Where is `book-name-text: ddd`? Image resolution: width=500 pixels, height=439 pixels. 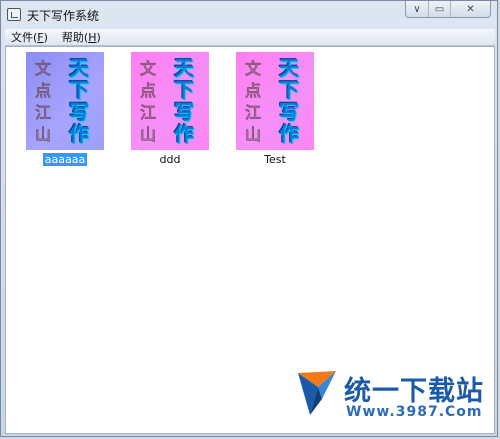 book-name-text: ddd is located at coordinates (170, 159).